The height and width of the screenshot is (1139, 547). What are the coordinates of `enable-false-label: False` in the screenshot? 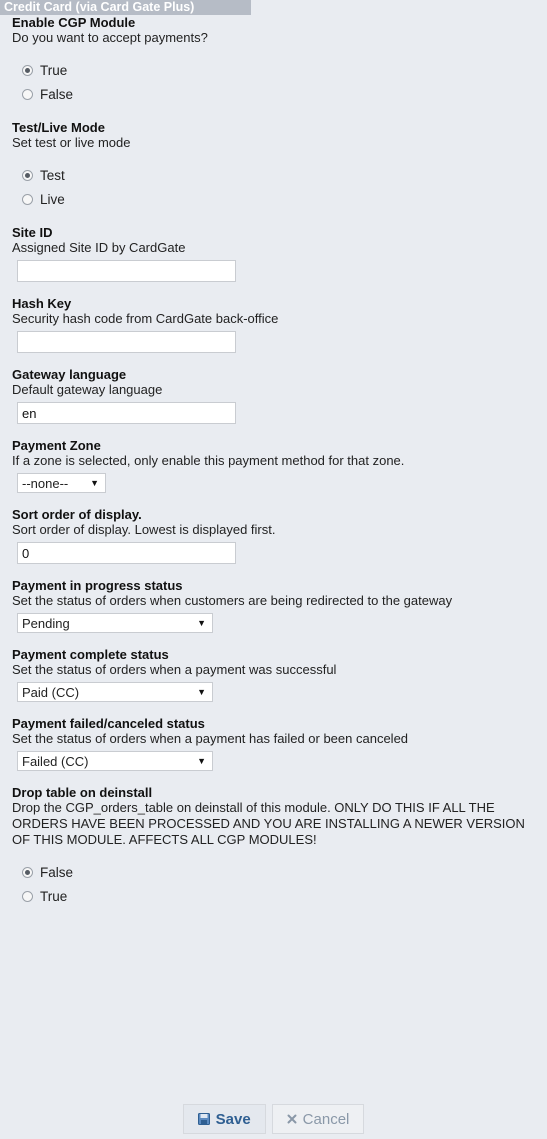 It's located at (57, 94).